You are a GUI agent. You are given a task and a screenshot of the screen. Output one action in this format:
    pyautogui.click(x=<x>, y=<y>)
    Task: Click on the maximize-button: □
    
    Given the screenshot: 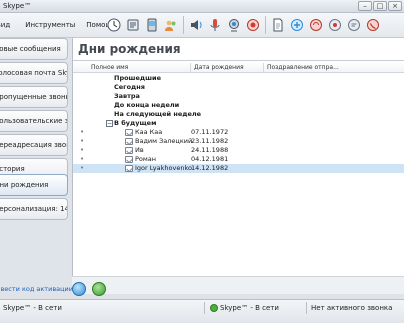 What is the action you would take?
    pyautogui.click(x=380, y=6)
    